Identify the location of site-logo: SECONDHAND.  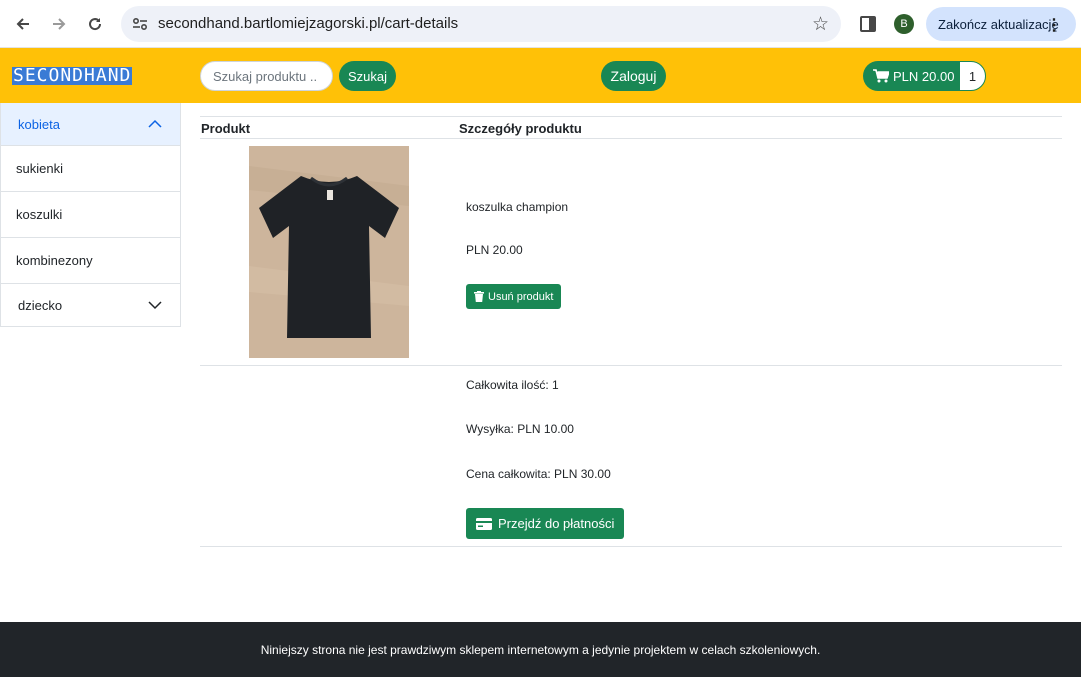
(72, 76).